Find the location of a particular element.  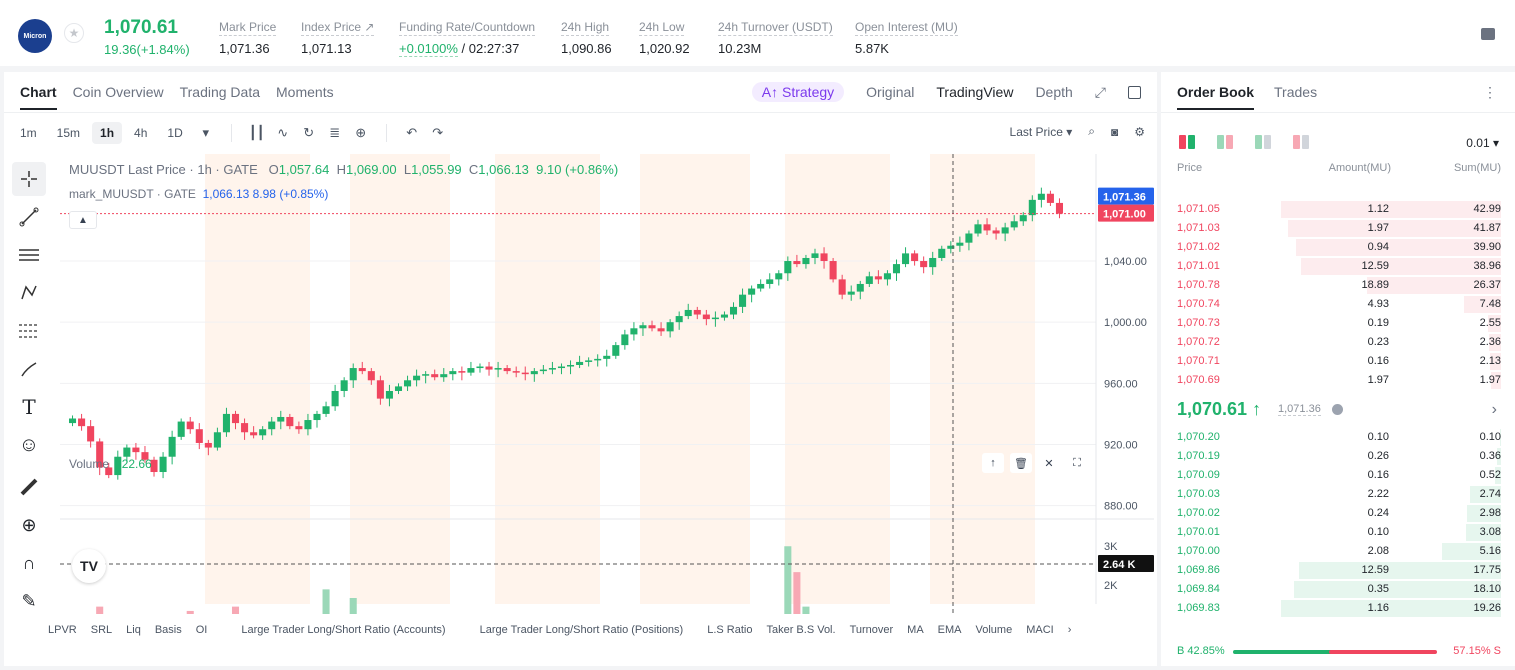

tf-15m: 15m is located at coordinates (68, 133).